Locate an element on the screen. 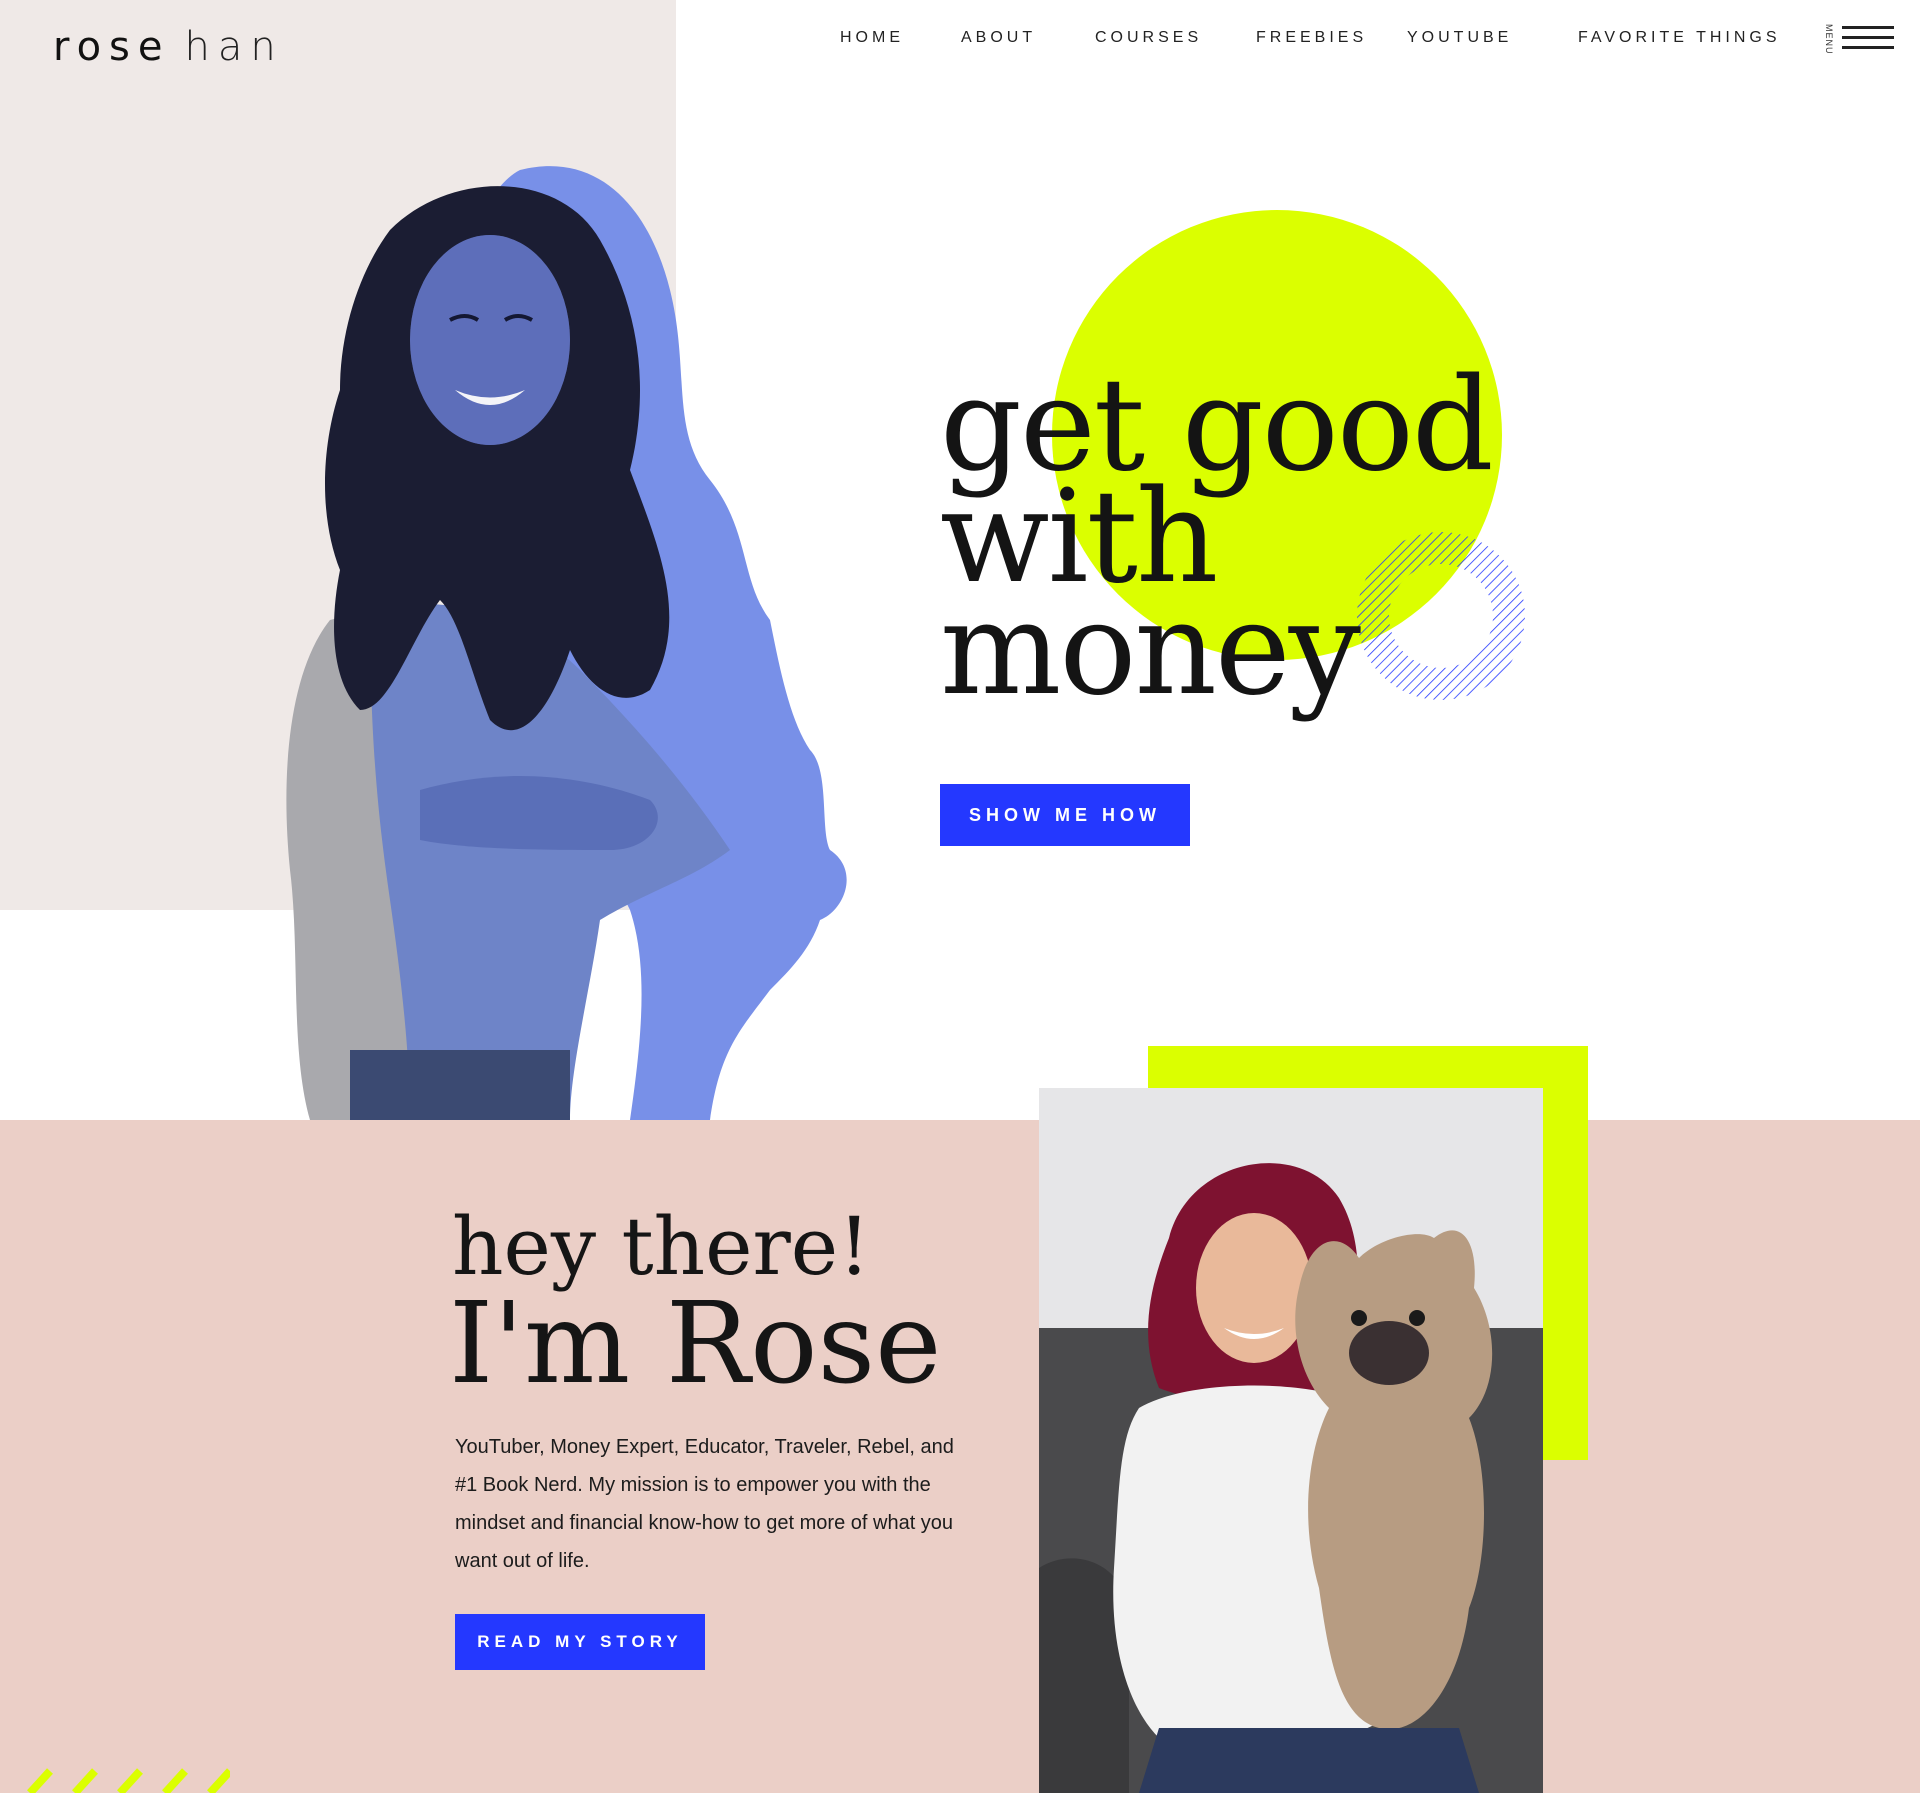  nav-home: HOME is located at coordinates (872, 38).